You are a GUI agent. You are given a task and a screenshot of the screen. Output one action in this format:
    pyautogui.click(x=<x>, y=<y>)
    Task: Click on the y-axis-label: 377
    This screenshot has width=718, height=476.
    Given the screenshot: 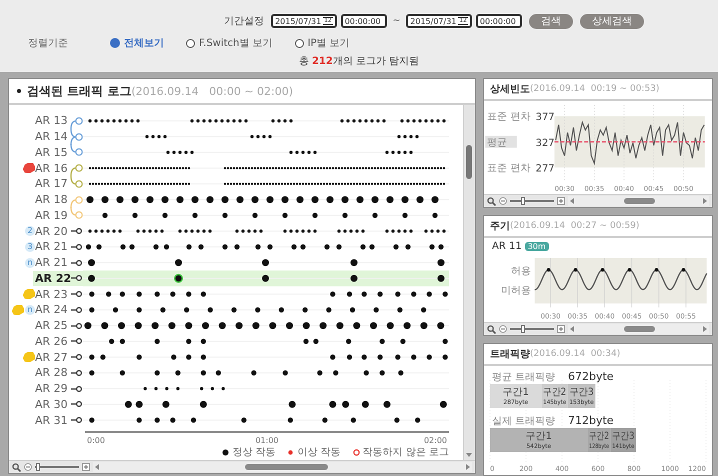 What is the action you would take?
    pyautogui.click(x=545, y=118)
    